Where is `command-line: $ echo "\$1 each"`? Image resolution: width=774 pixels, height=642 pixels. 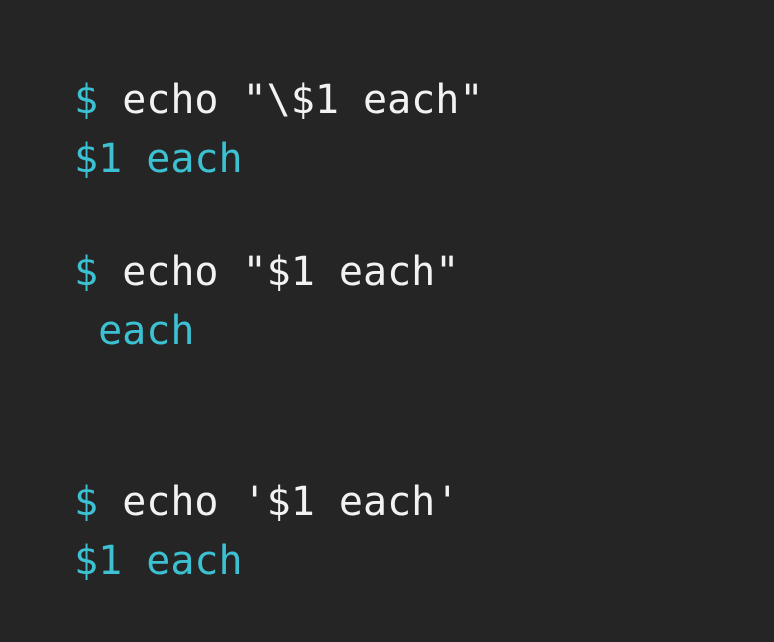
command-line: $ echo "\$1 each" is located at coordinates (278, 100).